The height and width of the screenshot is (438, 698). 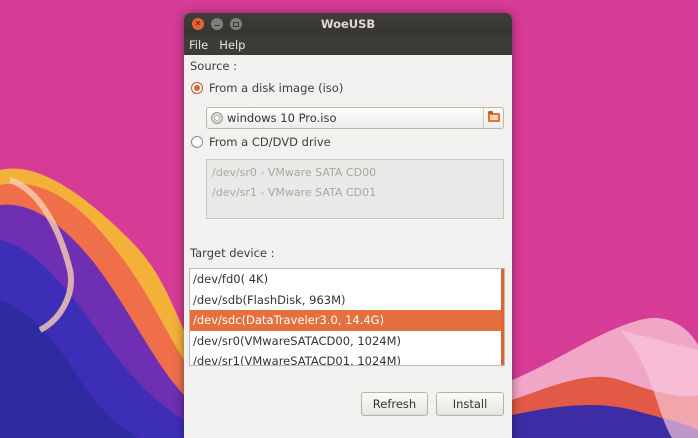 What do you see at coordinates (347, 320) in the screenshot?
I see `list-item-selected: /dev/sdc(DataTraveler3.0, 14.4G)` at bounding box center [347, 320].